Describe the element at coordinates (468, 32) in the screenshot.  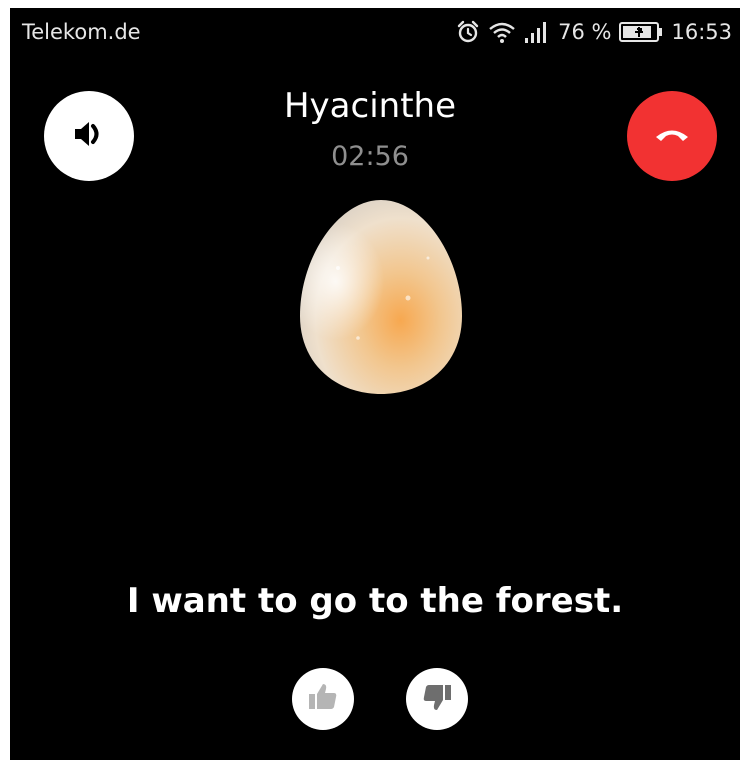
I see `alarm-icon` at that location.